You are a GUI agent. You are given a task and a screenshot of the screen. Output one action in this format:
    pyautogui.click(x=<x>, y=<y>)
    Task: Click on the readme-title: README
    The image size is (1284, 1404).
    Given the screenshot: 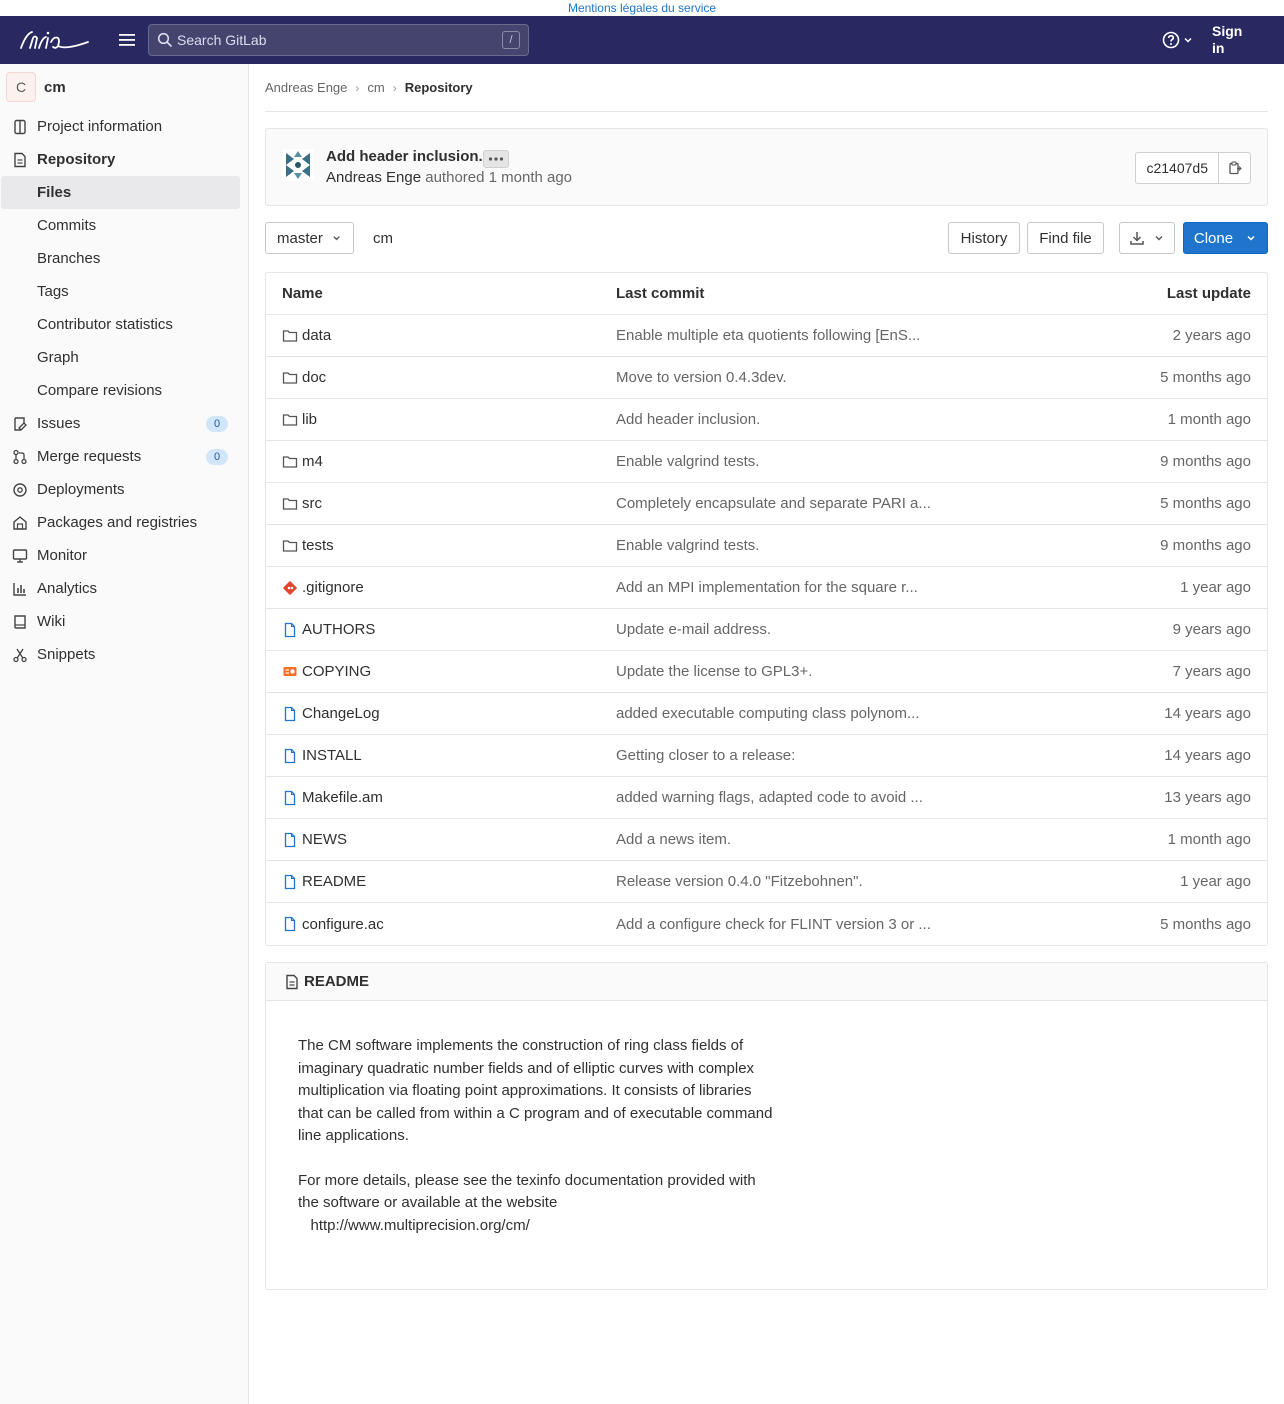 What is the action you would take?
    pyautogui.click(x=336, y=981)
    